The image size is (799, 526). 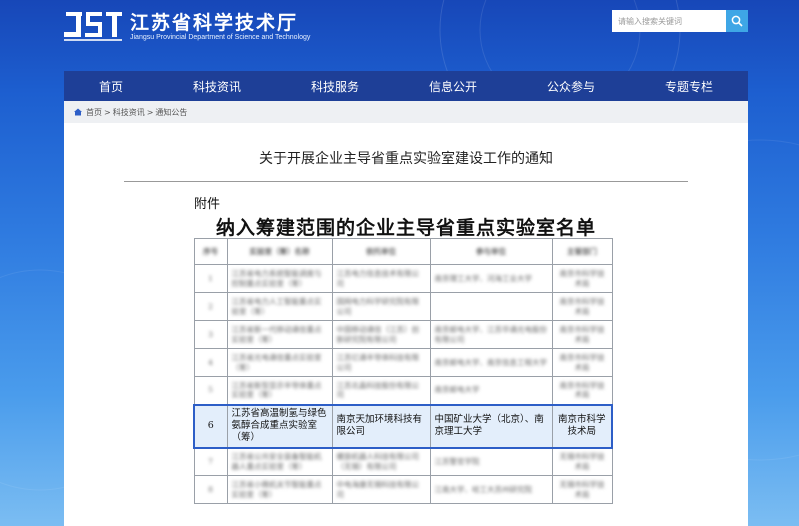 I want to click on table-cell: 南京邮电大学、江苏华通光电股份有限公司, so click(x=491, y=334).